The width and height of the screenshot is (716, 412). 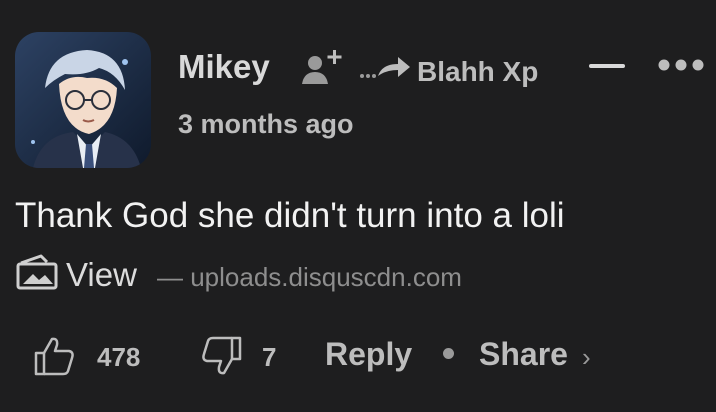 I want to click on reply-to-user: Blahh Xp, so click(x=477, y=72).